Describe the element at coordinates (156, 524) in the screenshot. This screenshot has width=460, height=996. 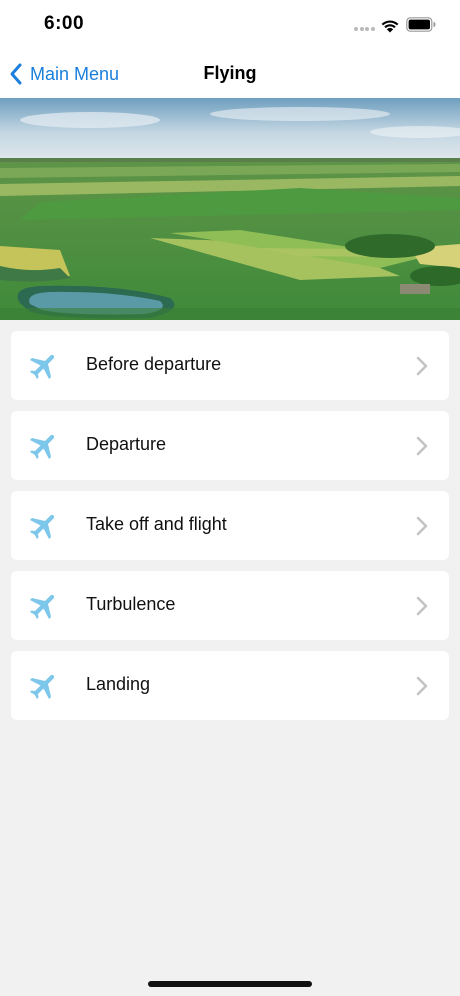
I see `menu-item-label: Take off and flight` at that location.